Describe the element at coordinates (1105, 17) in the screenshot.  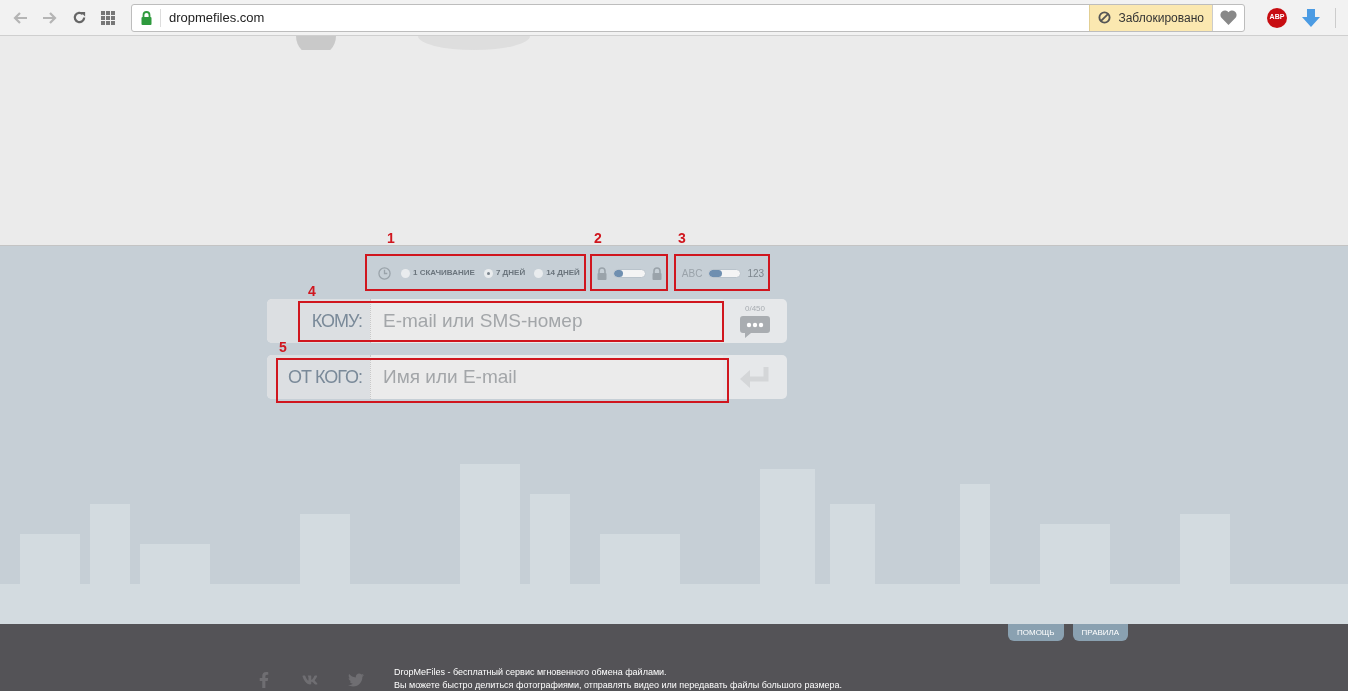
I see `blocked-icon` at that location.